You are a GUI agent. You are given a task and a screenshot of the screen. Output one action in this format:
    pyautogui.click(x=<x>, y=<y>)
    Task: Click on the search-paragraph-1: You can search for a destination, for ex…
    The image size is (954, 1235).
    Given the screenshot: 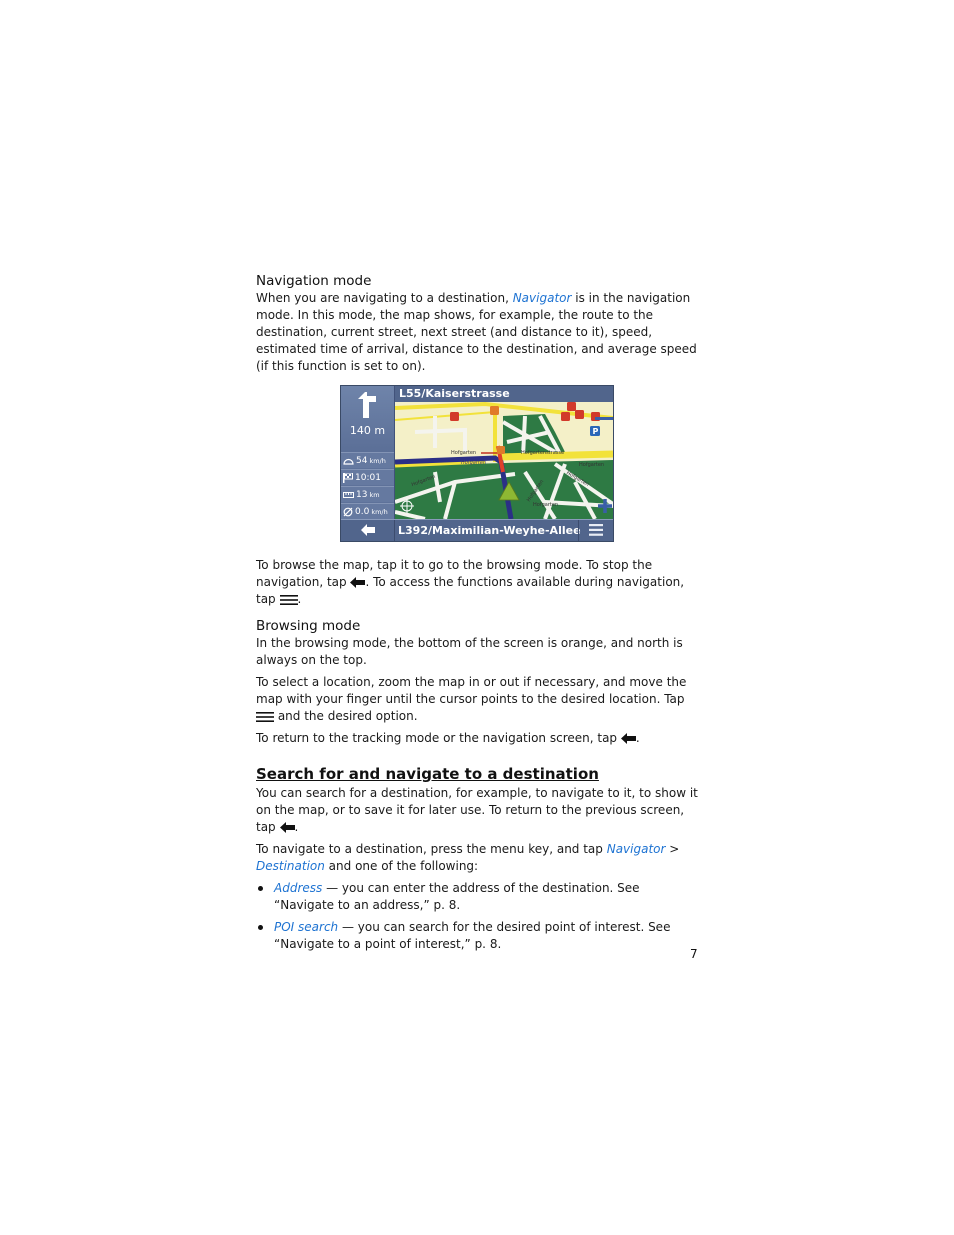 What is the action you would take?
    pyautogui.click(x=478, y=810)
    